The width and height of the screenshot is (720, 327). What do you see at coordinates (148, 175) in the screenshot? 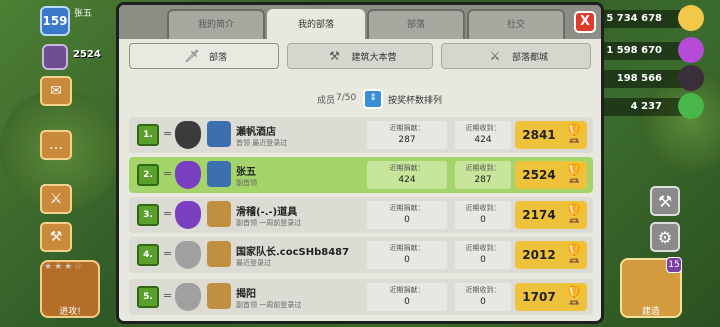
I see `rank-badge: 2.` at bounding box center [148, 175].